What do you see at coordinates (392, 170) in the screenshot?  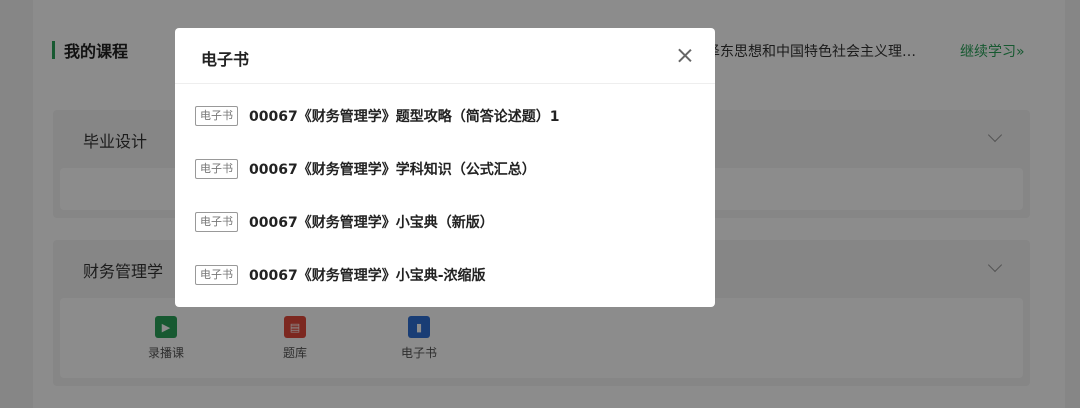 I see `ebook-title: 00067《财务管理学》学科知识（公式汇总）` at bounding box center [392, 170].